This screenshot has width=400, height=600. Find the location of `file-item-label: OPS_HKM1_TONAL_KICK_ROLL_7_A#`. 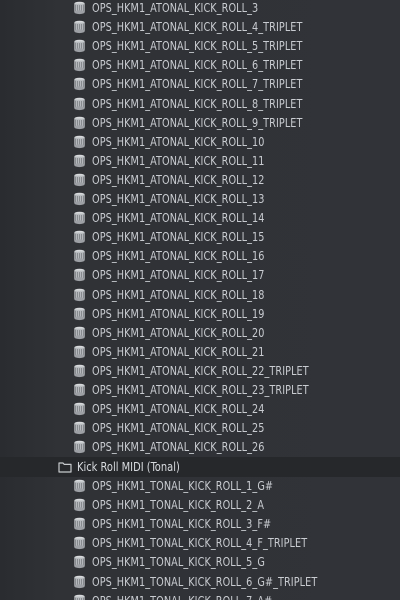

file-item-label: OPS_HKM1_TONAL_KICK_ROLL_7_A# is located at coordinates (182, 595).